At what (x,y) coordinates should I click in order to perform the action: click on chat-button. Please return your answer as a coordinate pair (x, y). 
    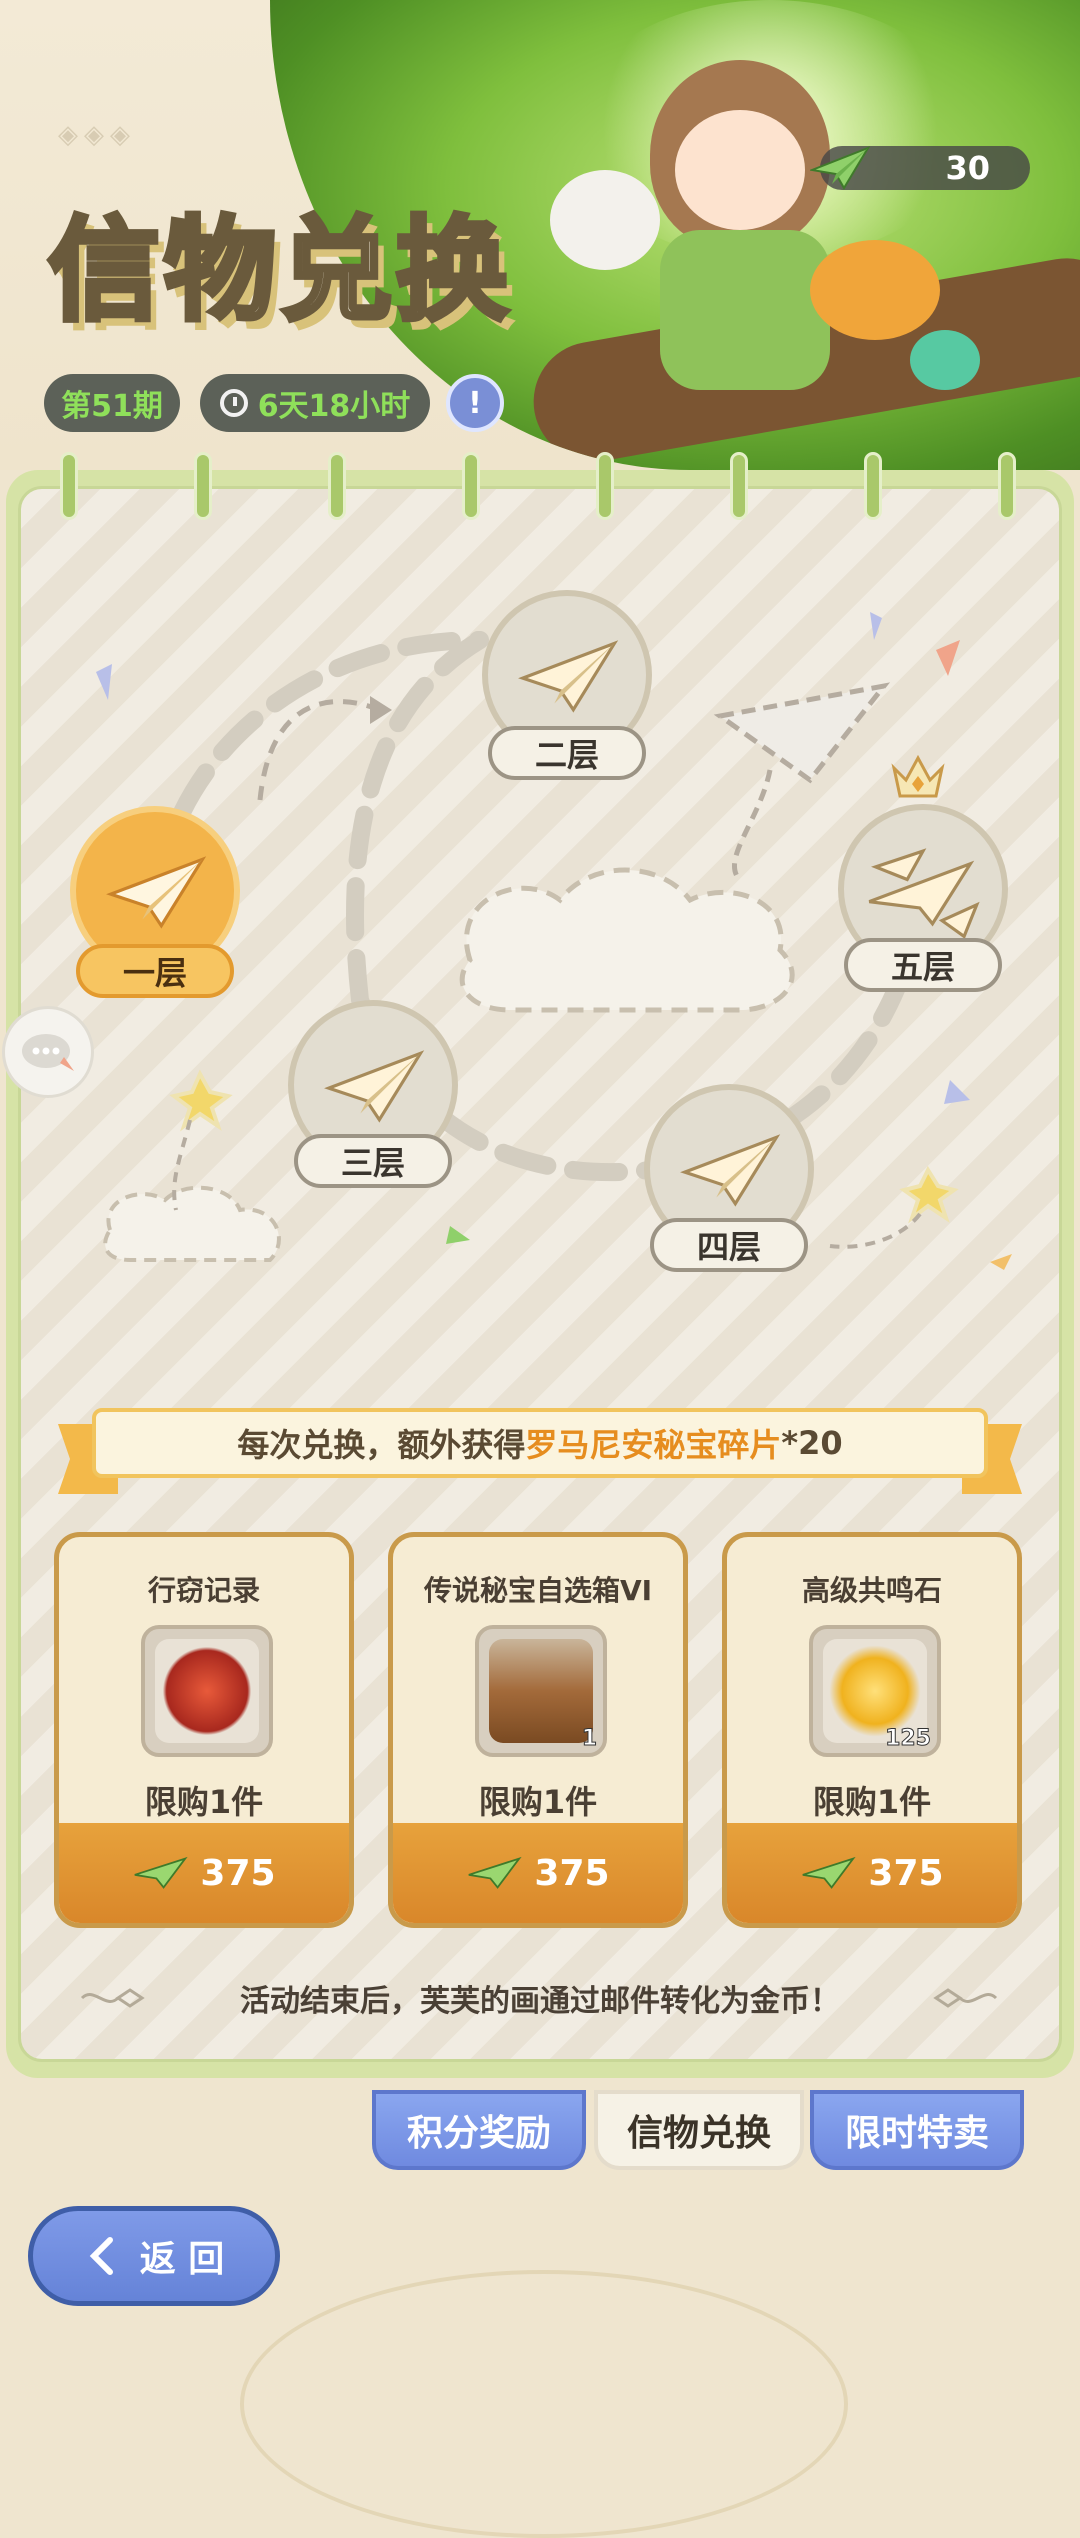
    Looking at the image, I should click on (48, 1052).